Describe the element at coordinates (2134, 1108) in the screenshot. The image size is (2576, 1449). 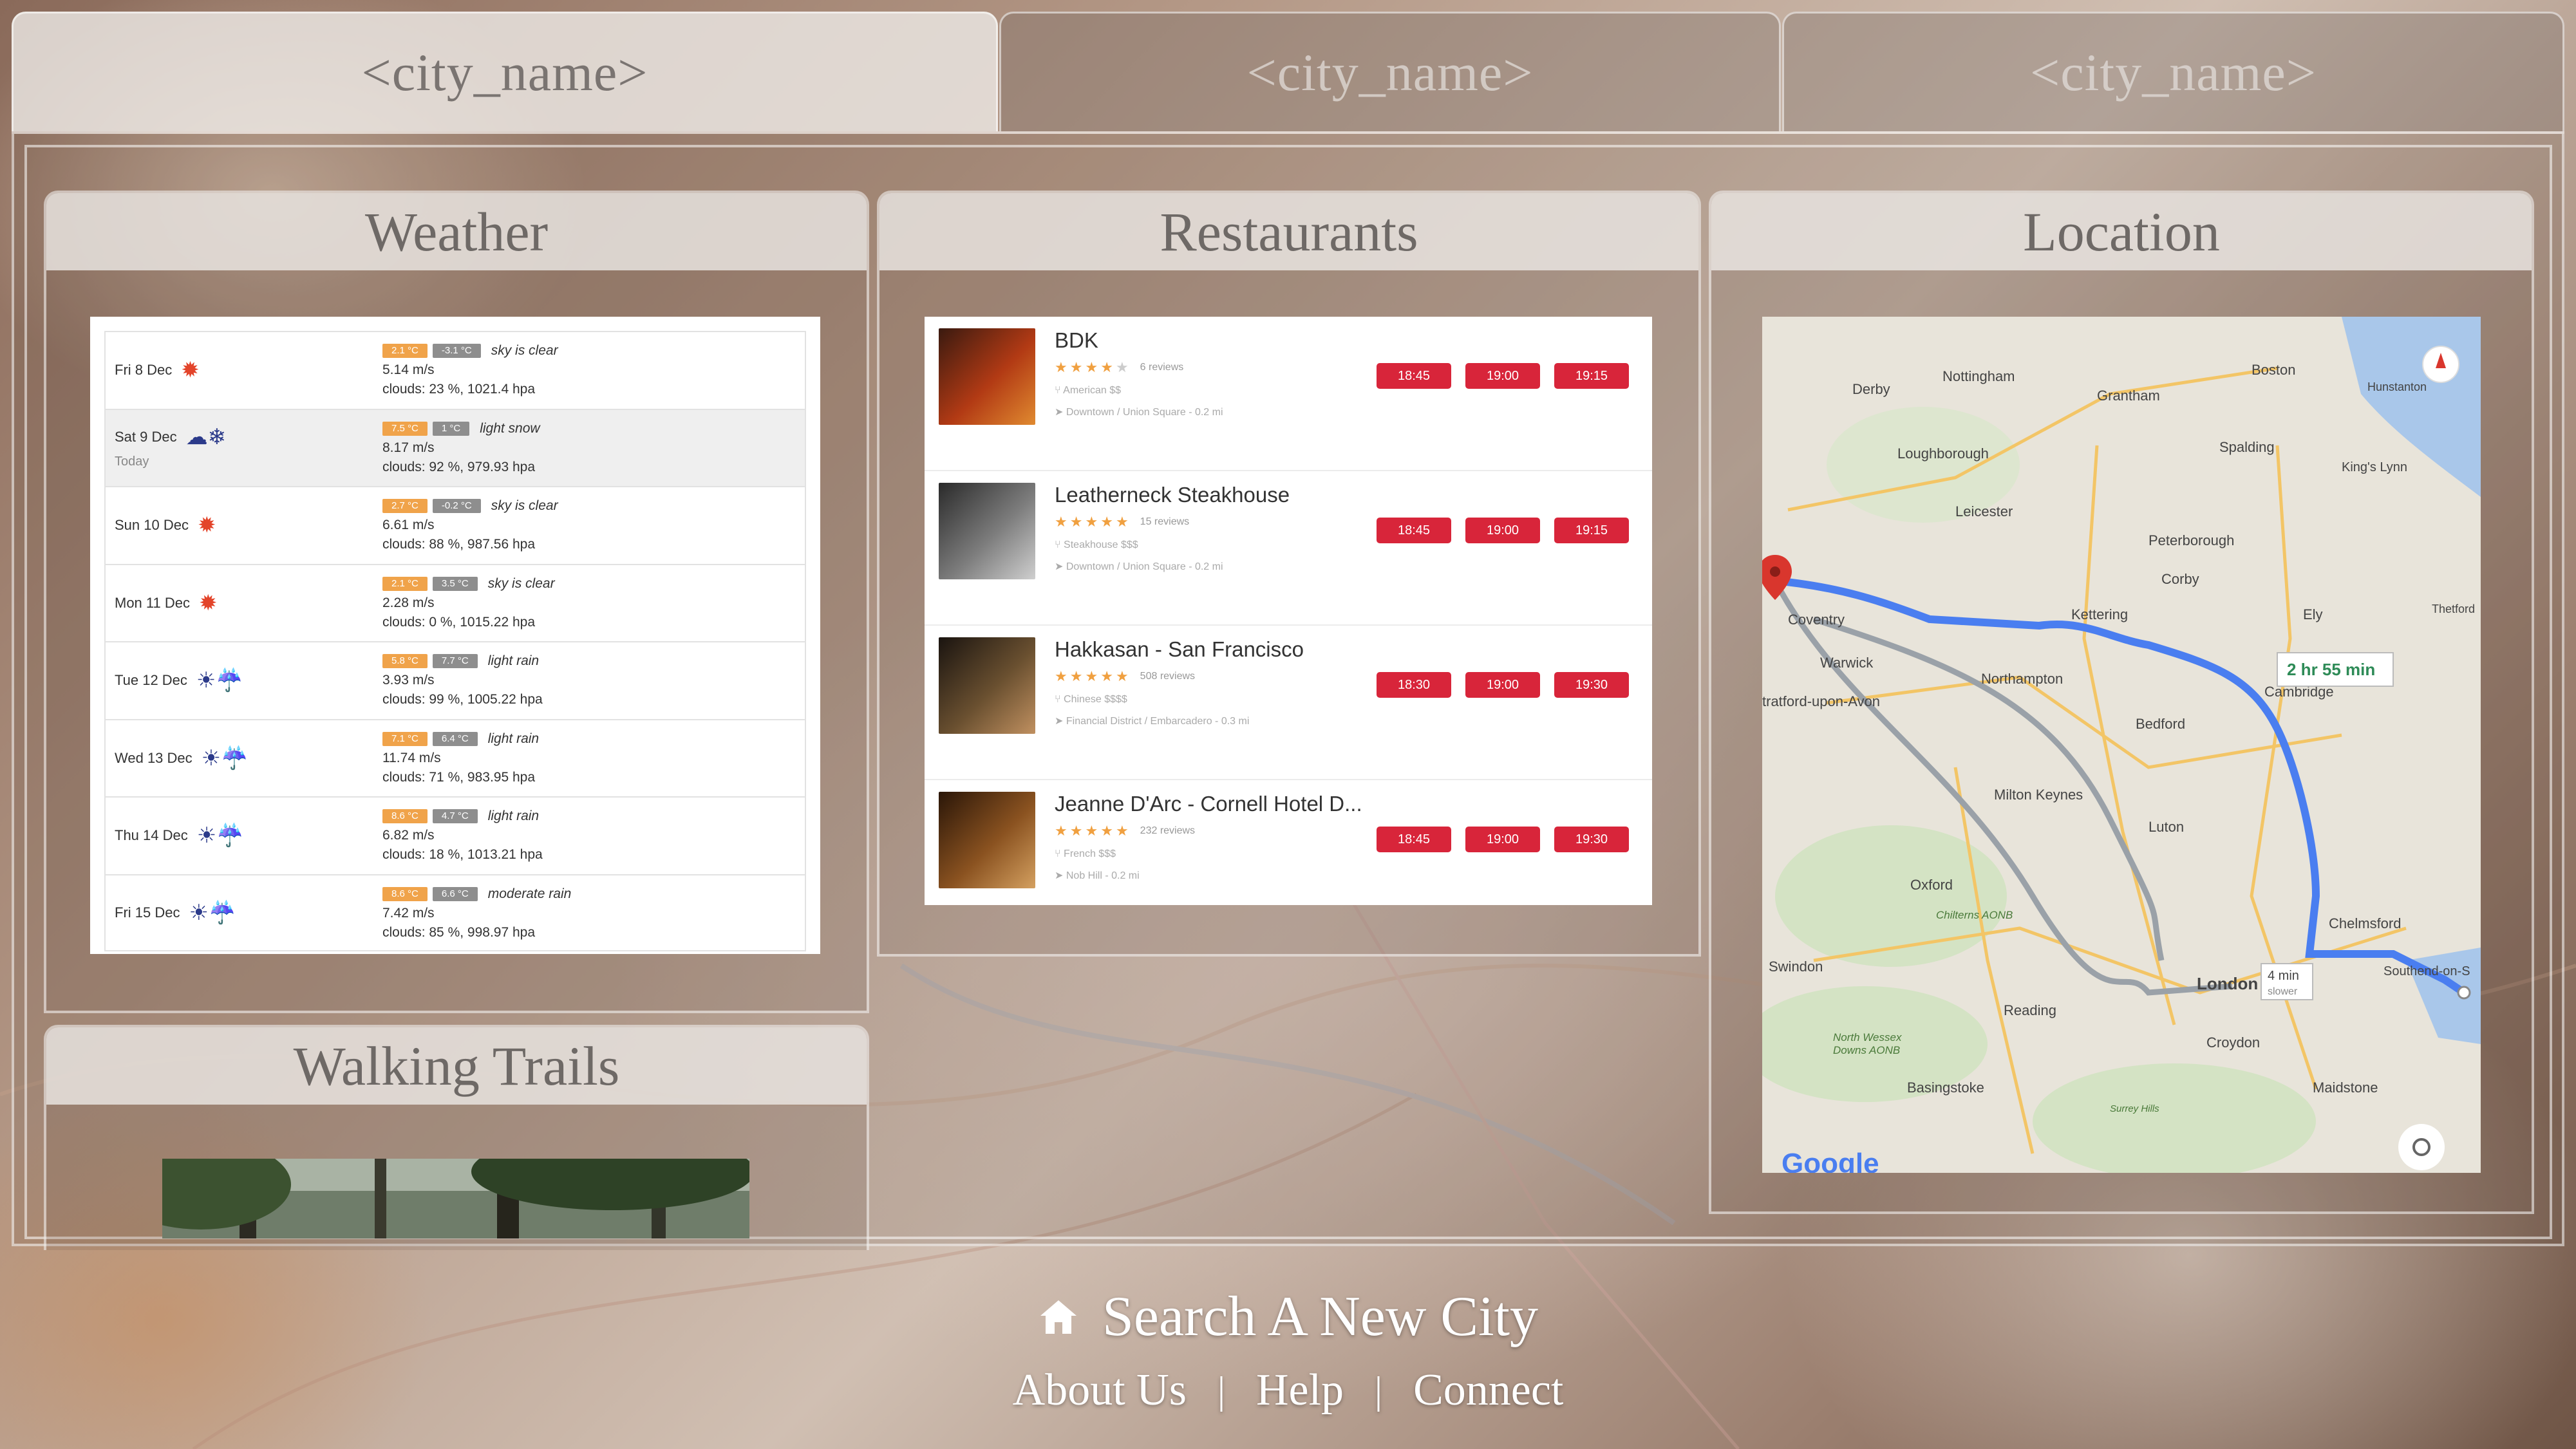
I see `svg-text: Surrey Hills` at that location.